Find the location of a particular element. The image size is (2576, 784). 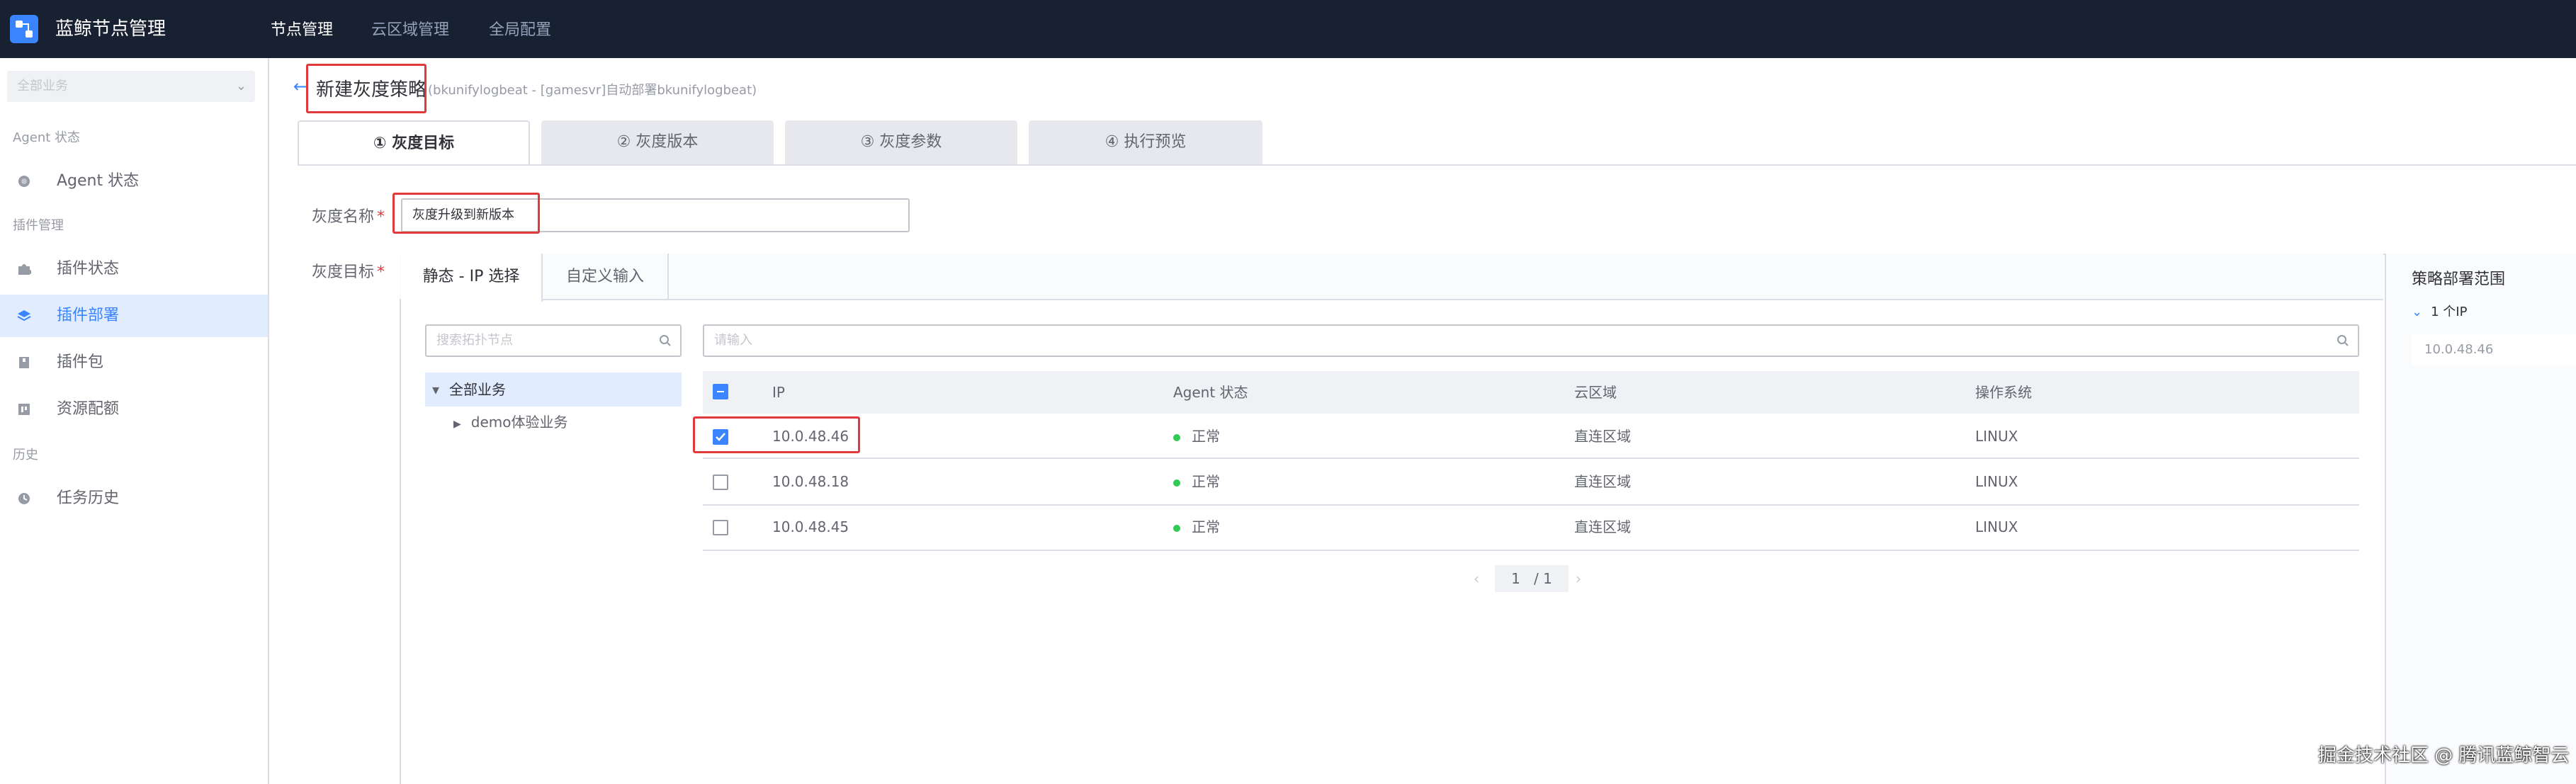

topnav-cloud-area: 云区域管理 is located at coordinates (410, 30).